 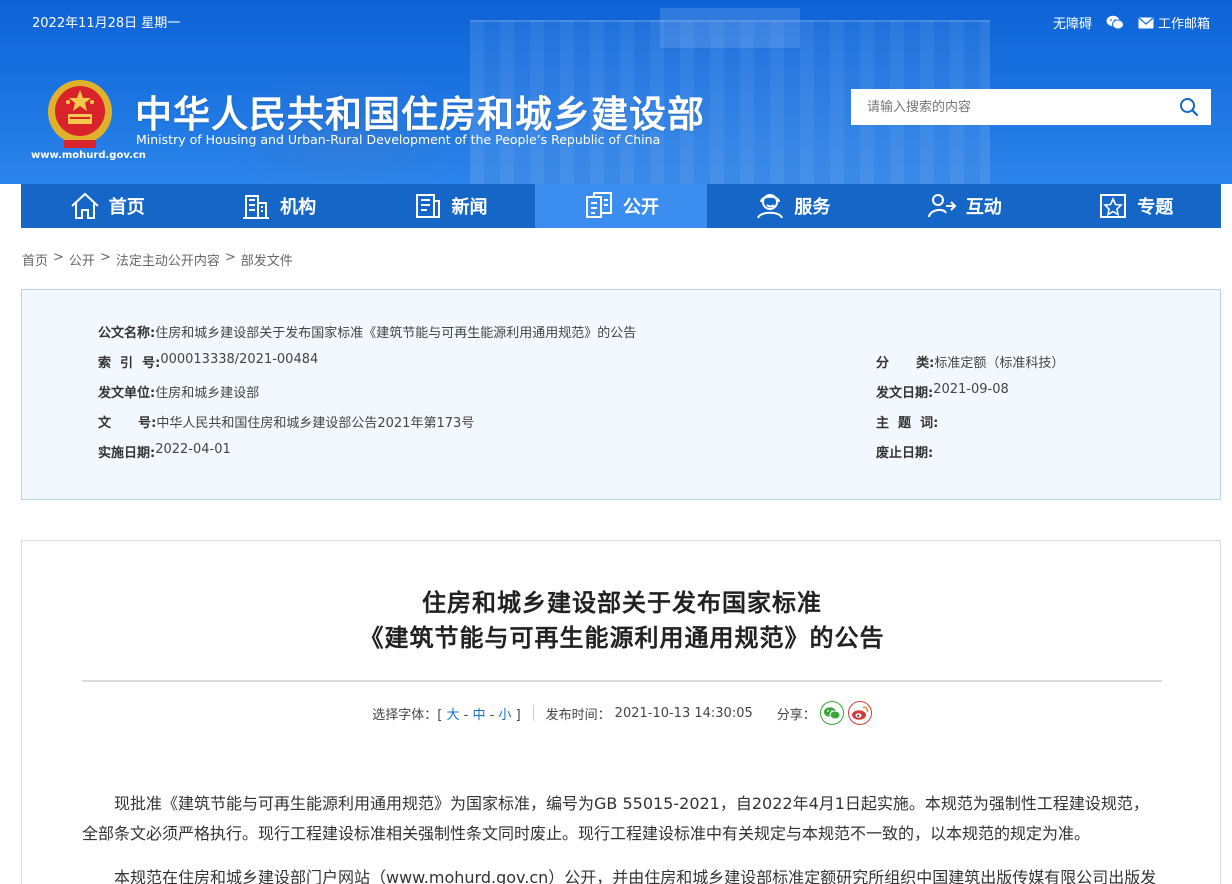 I want to click on nav-item-home: 首页, so click(x=106, y=206).